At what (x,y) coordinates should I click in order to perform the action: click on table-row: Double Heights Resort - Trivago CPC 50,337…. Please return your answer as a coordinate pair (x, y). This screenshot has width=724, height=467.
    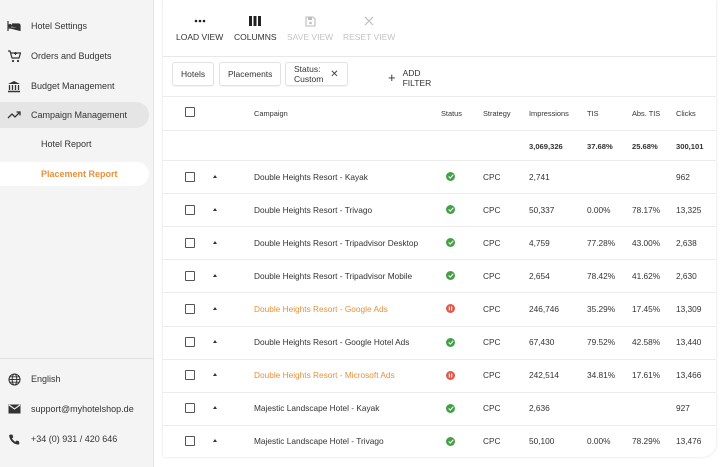
    Looking at the image, I should click on (439, 209).